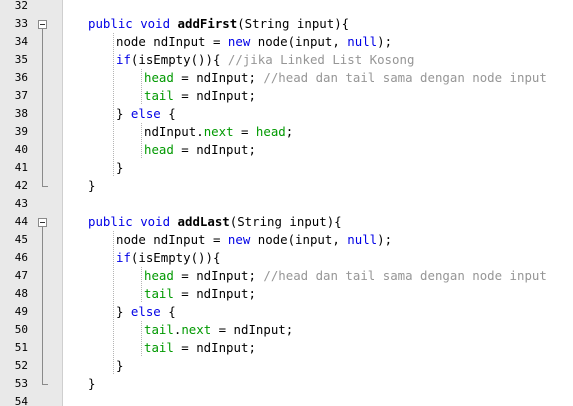  What do you see at coordinates (21, 185) in the screenshot?
I see `line-number: 42` at bounding box center [21, 185].